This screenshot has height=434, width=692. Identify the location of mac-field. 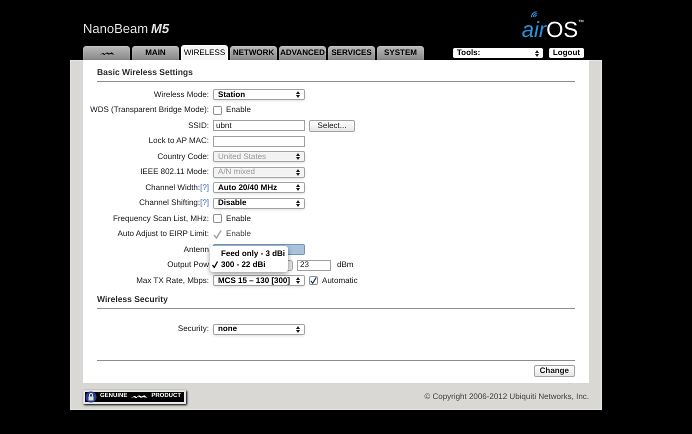
(259, 141).